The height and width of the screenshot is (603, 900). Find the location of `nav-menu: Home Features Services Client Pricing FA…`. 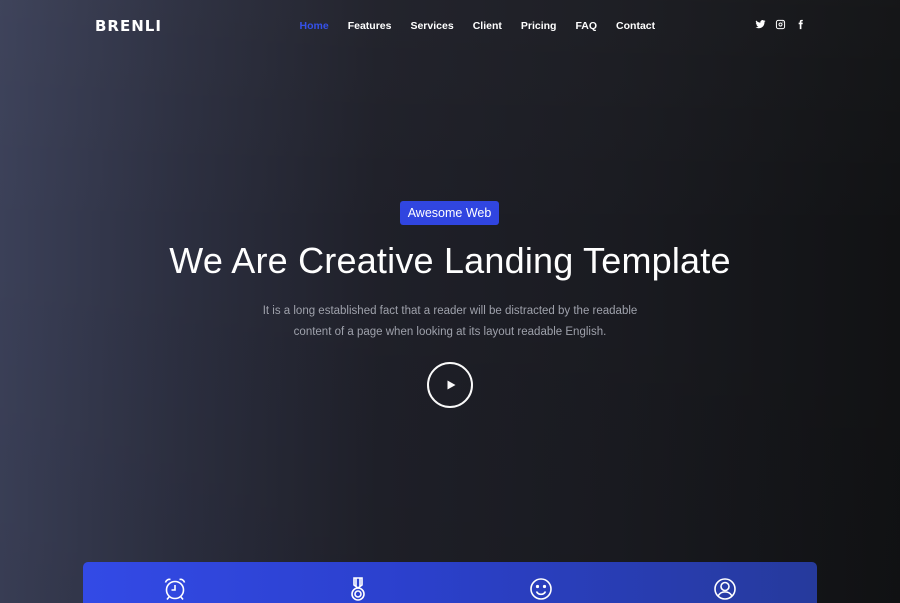

nav-menu: Home Features Services Client Pricing FA… is located at coordinates (477, 26).